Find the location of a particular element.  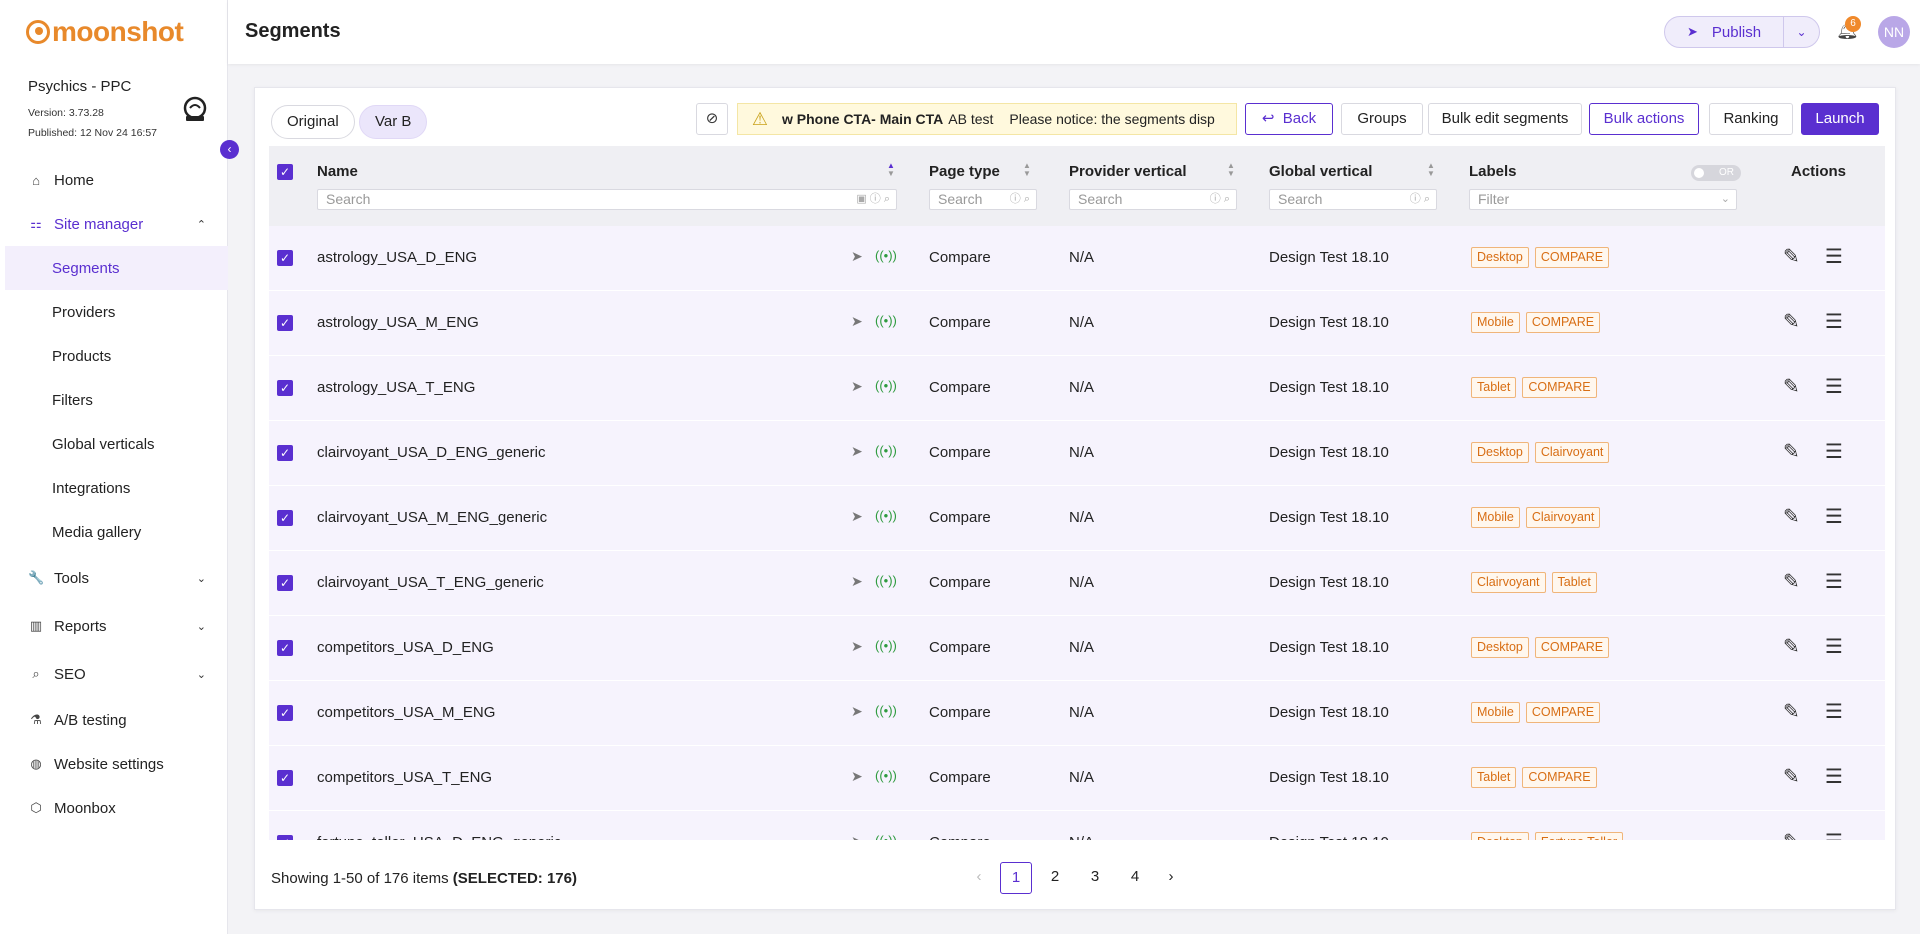

col-provider-vertical: Provider vertical is located at coordinates (1128, 171).